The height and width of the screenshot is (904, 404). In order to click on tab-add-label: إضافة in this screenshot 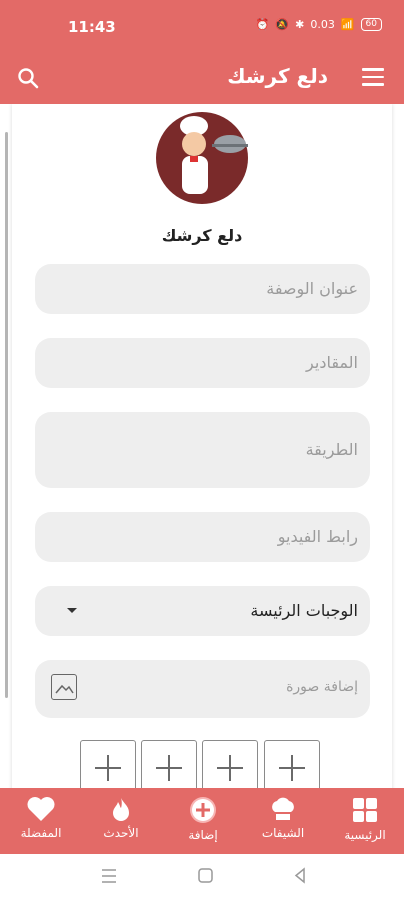, I will do `click(203, 835)`.